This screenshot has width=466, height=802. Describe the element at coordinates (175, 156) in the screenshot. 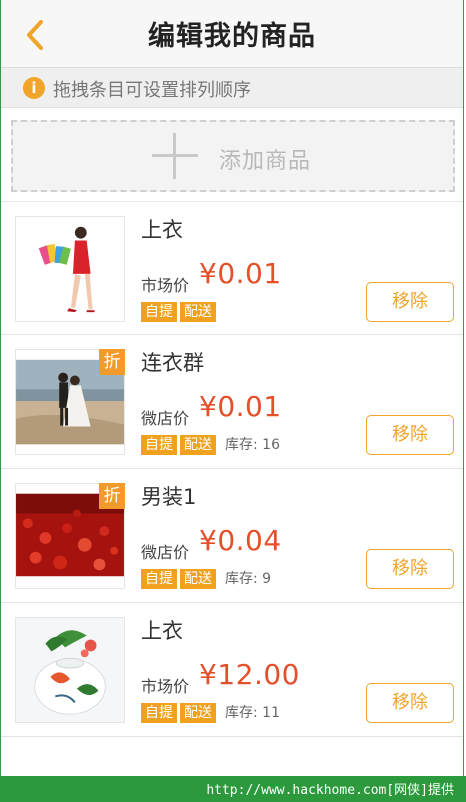

I see `plus-icon` at that location.